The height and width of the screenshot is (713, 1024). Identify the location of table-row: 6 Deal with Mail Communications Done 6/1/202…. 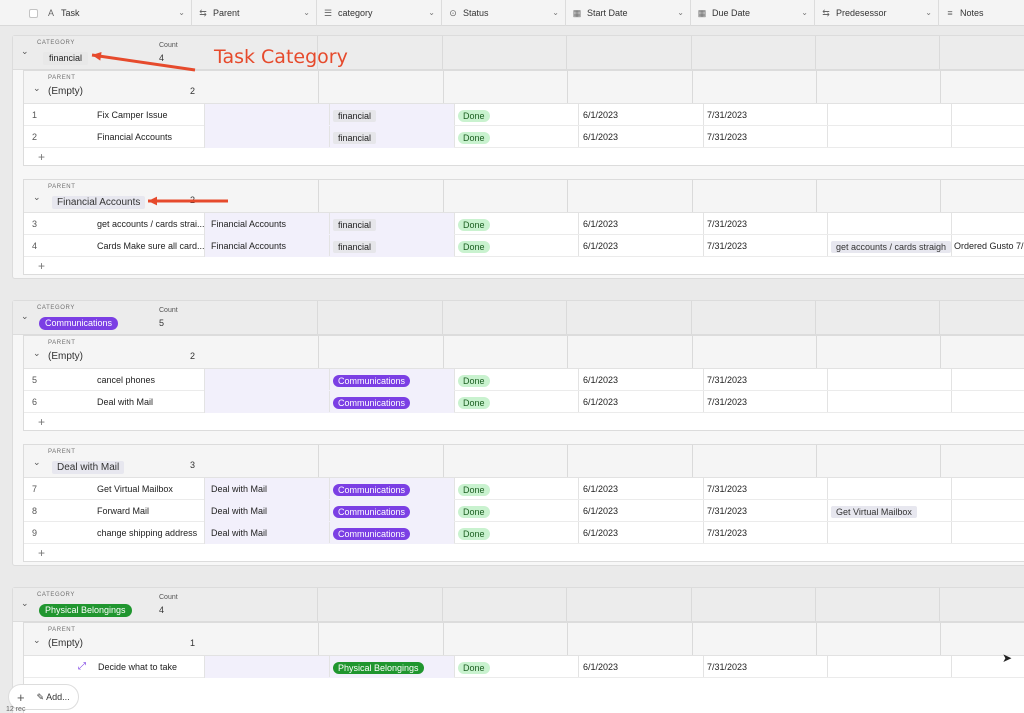
(524, 402).